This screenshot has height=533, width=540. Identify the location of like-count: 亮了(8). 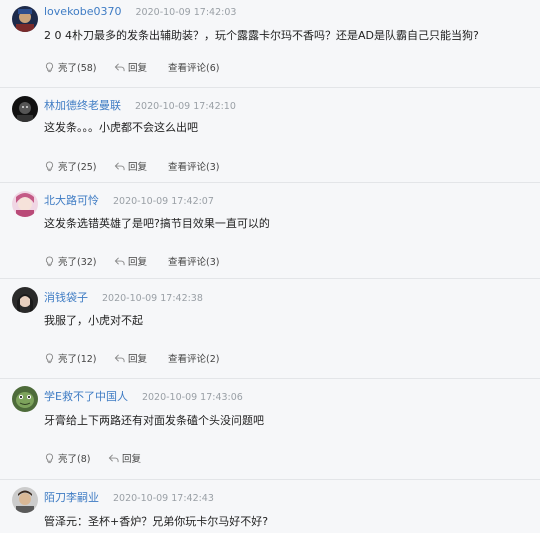
(74, 459).